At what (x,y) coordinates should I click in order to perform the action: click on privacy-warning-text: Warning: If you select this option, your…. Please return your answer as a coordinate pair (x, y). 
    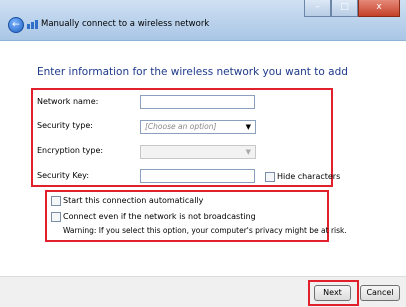
    Looking at the image, I should click on (205, 230).